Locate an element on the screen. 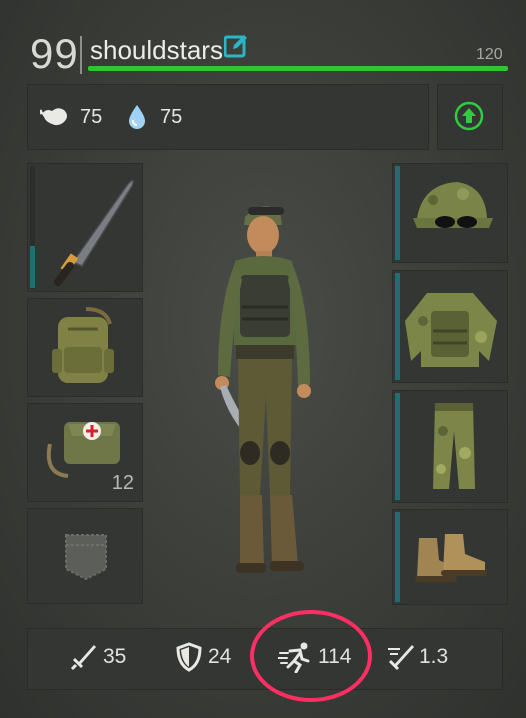 This screenshot has height=718, width=526. stomach-icon is located at coordinates (53, 117).